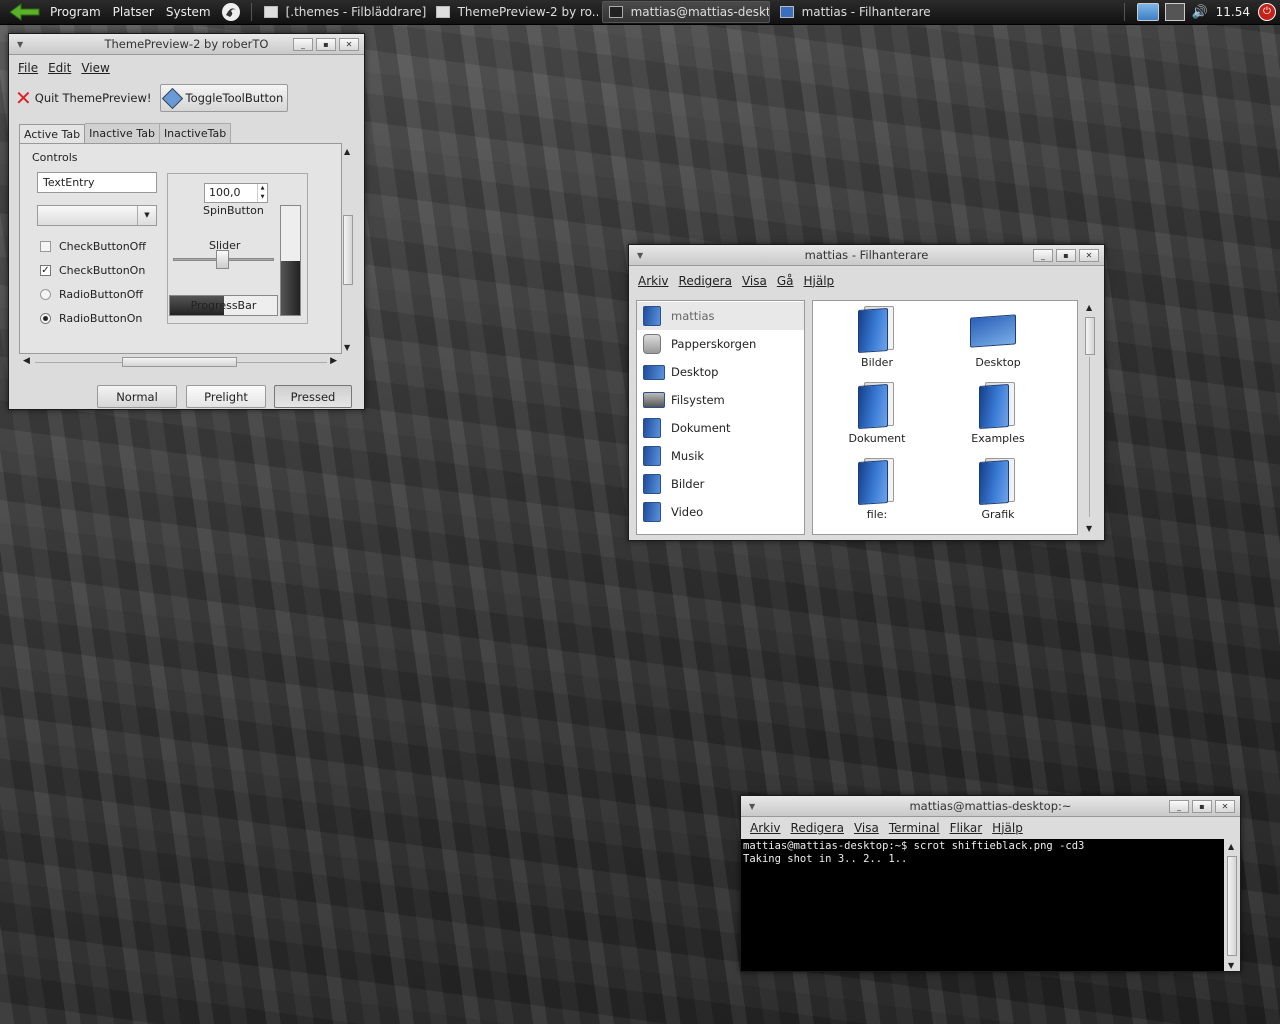 This screenshot has height=1024, width=1280. Describe the element at coordinates (95, 68) in the screenshot. I see `menu-view: View` at that location.